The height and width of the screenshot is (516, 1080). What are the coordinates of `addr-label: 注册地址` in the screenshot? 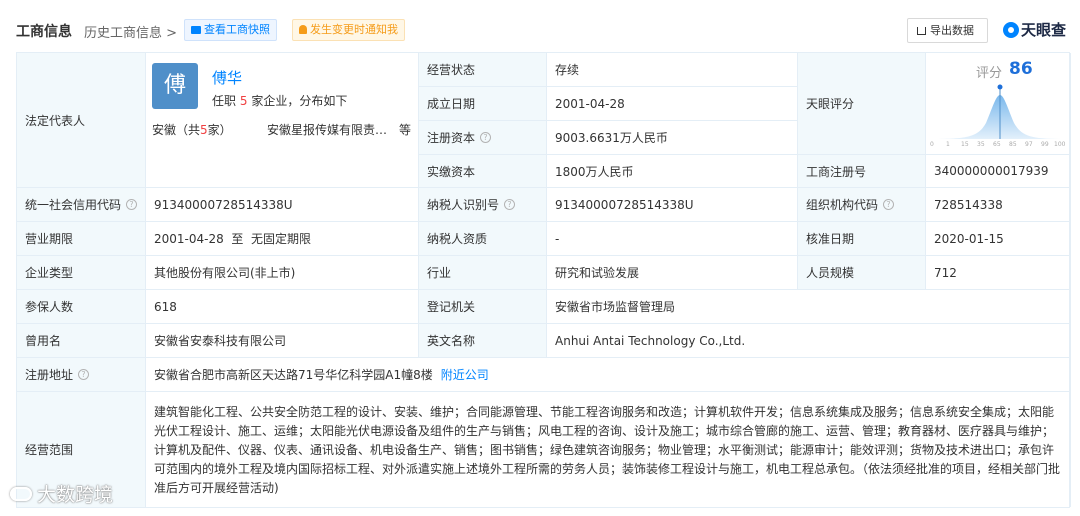 It's located at (49, 375).